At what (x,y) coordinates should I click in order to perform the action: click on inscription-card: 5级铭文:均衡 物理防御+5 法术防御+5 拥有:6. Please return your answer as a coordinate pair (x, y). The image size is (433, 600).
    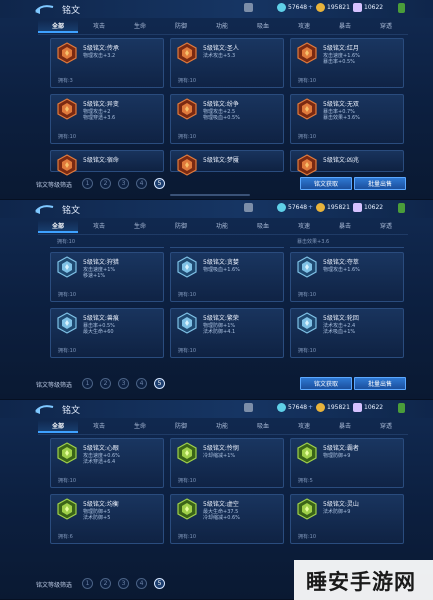
    Looking at the image, I should click on (107, 519).